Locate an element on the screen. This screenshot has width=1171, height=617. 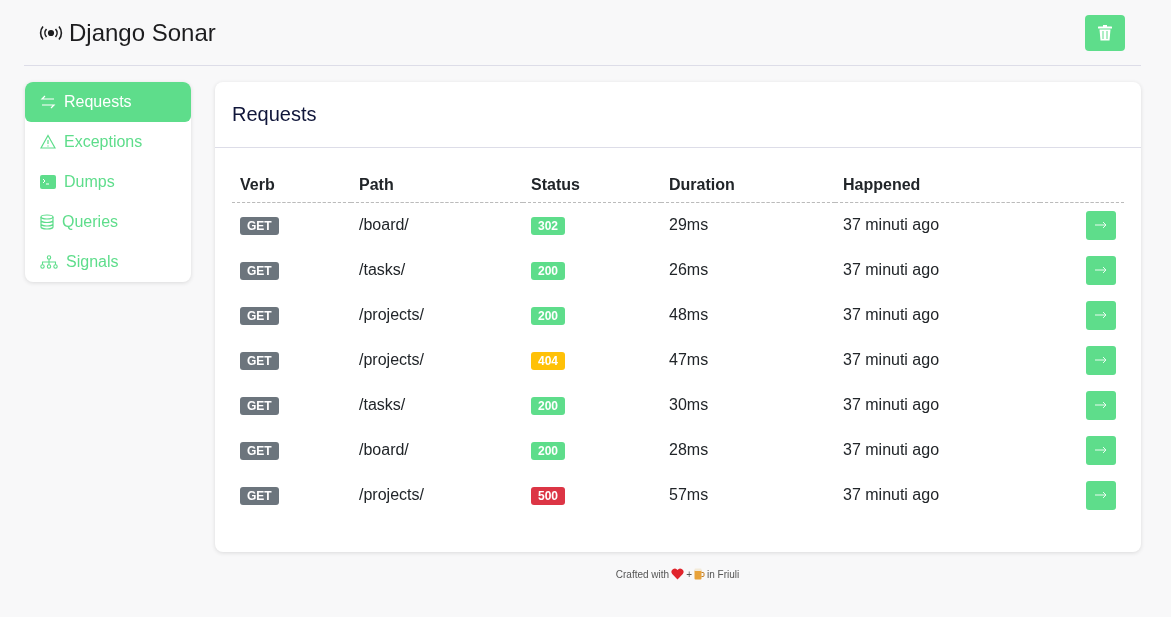
sidebar-item: Dumps is located at coordinates (108, 182).